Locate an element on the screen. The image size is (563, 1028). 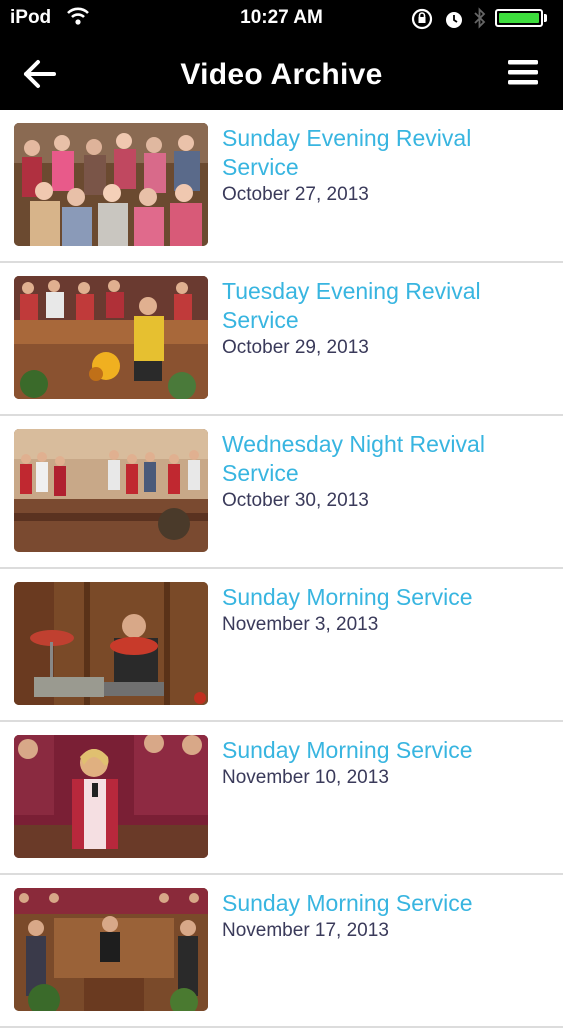
video-date: November 10, 2013 is located at coordinates (305, 777).